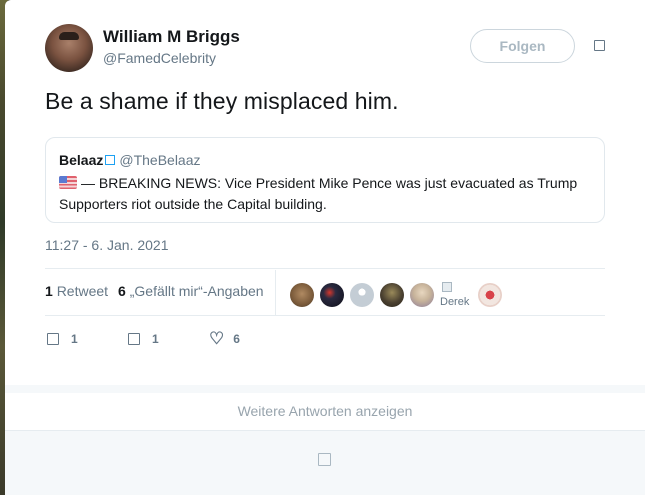 The width and height of the screenshot is (645, 495). I want to click on stats-top-divider, so click(325, 268).